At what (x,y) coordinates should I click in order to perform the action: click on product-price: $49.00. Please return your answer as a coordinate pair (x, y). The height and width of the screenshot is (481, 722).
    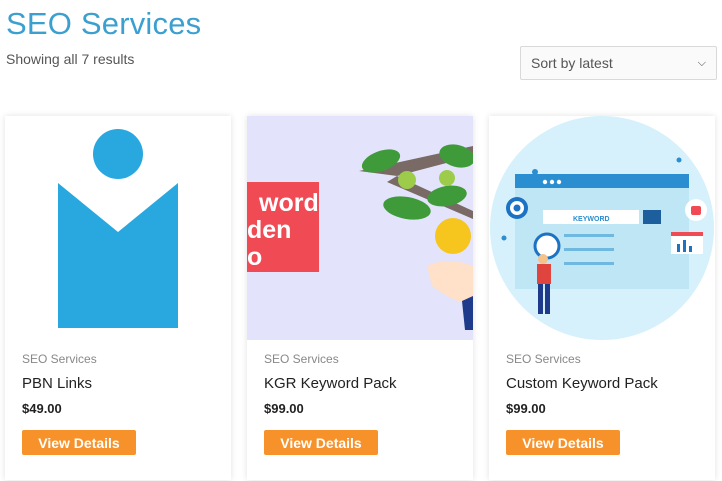
    Looking at the image, I should click on (42, 408).